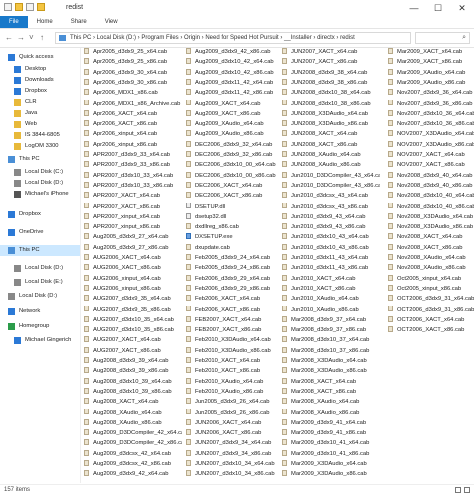 The height and width of the screenshot is (496, 474). What do you see at coordinates (467, 490) in the screenshot?
I see `large-icons-view-icon` at bounding box center [467, 490].